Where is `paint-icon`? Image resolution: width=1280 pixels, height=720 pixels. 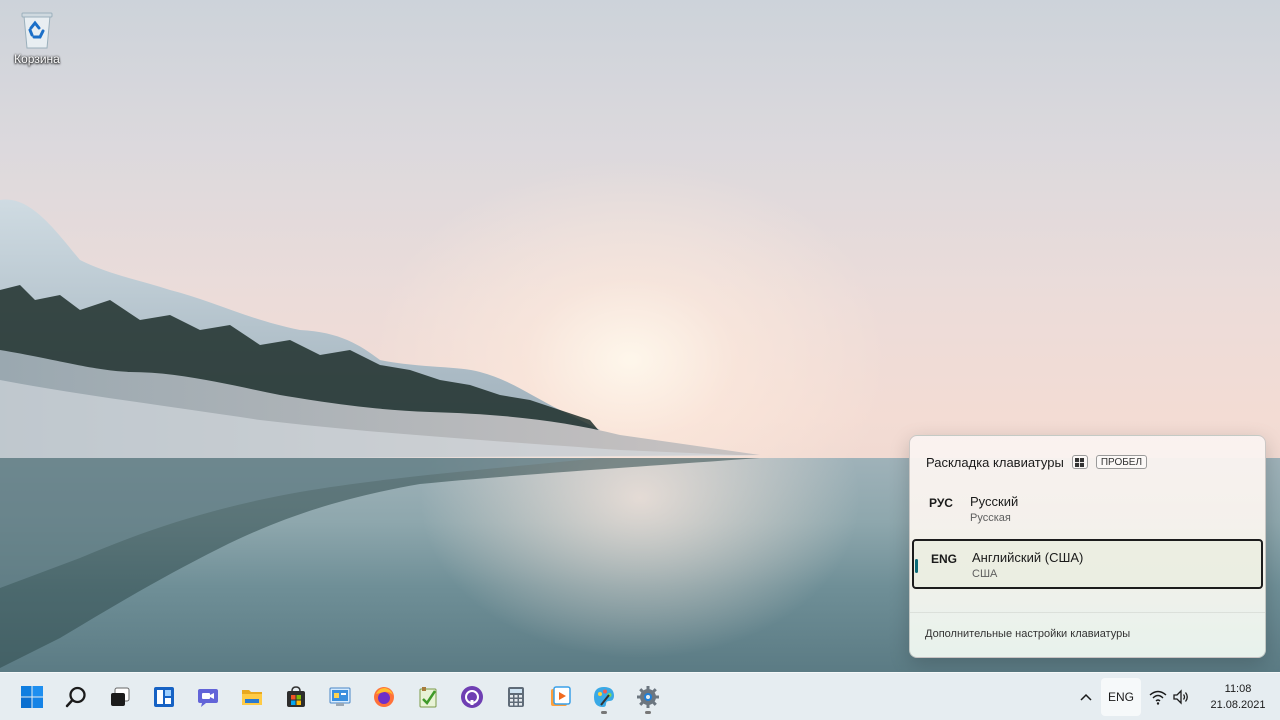 paint-icon is located at coordinates (604, 697).